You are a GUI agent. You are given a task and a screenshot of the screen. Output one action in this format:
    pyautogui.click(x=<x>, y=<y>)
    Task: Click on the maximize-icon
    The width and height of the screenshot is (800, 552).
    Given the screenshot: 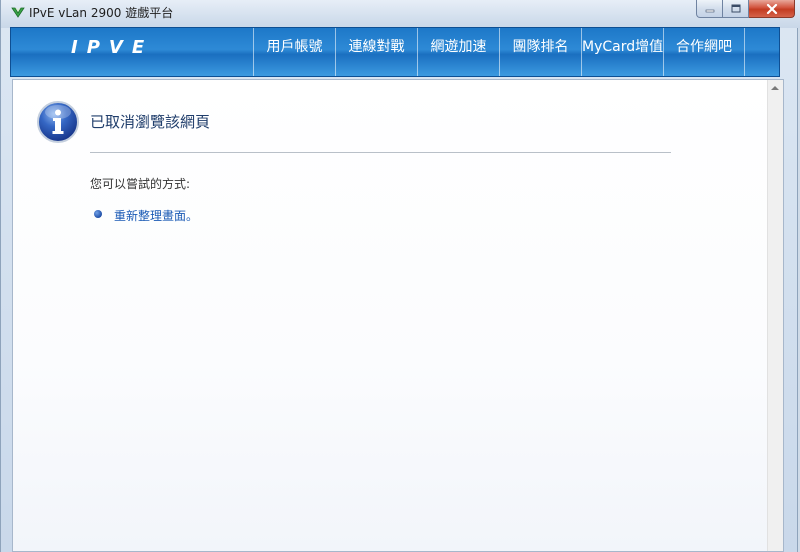 What is the action you would take?
    pyautogui.click(x=735, y=8)
    